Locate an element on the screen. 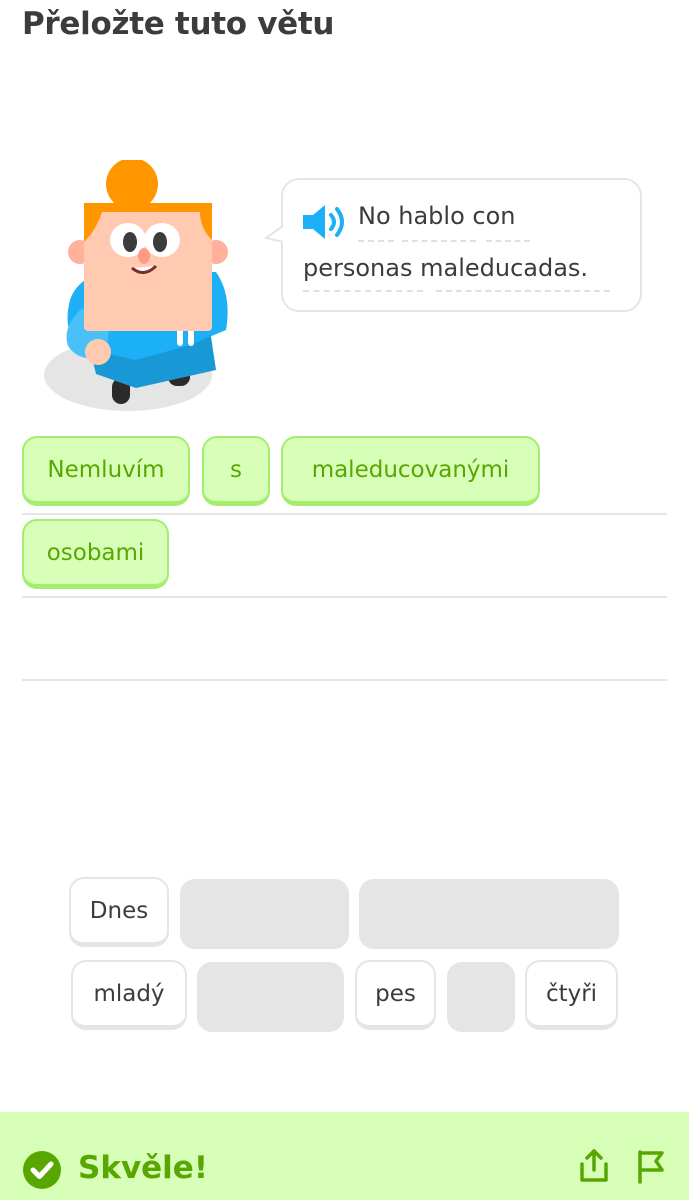 Image resolution: width=689 pixels, height=1200 pixels. word-bank-tile: čtyři is located at coordinates (571, 995).